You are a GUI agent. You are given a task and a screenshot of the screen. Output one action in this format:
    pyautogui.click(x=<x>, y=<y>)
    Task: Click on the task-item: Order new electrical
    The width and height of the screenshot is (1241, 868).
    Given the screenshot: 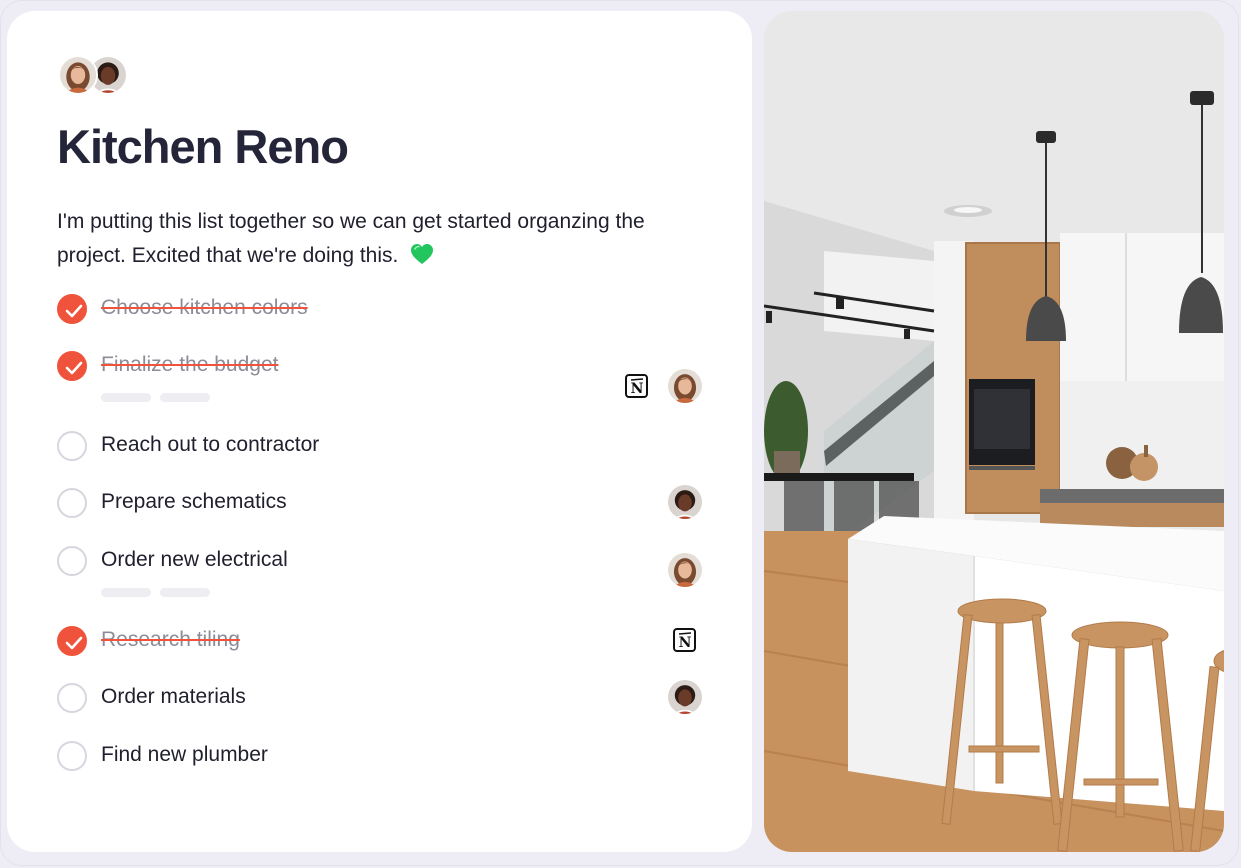 What is the action you would take?
    pyautogui.click(x=382, y=569)
    